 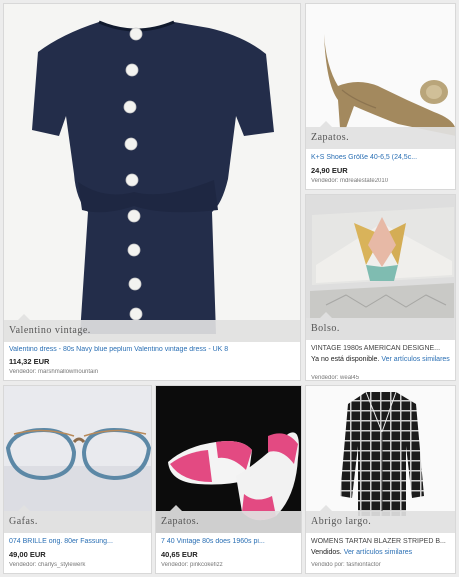 I want to click on seller-info: Vendedor: mdrealestate2010, so click(x=381, y=181).